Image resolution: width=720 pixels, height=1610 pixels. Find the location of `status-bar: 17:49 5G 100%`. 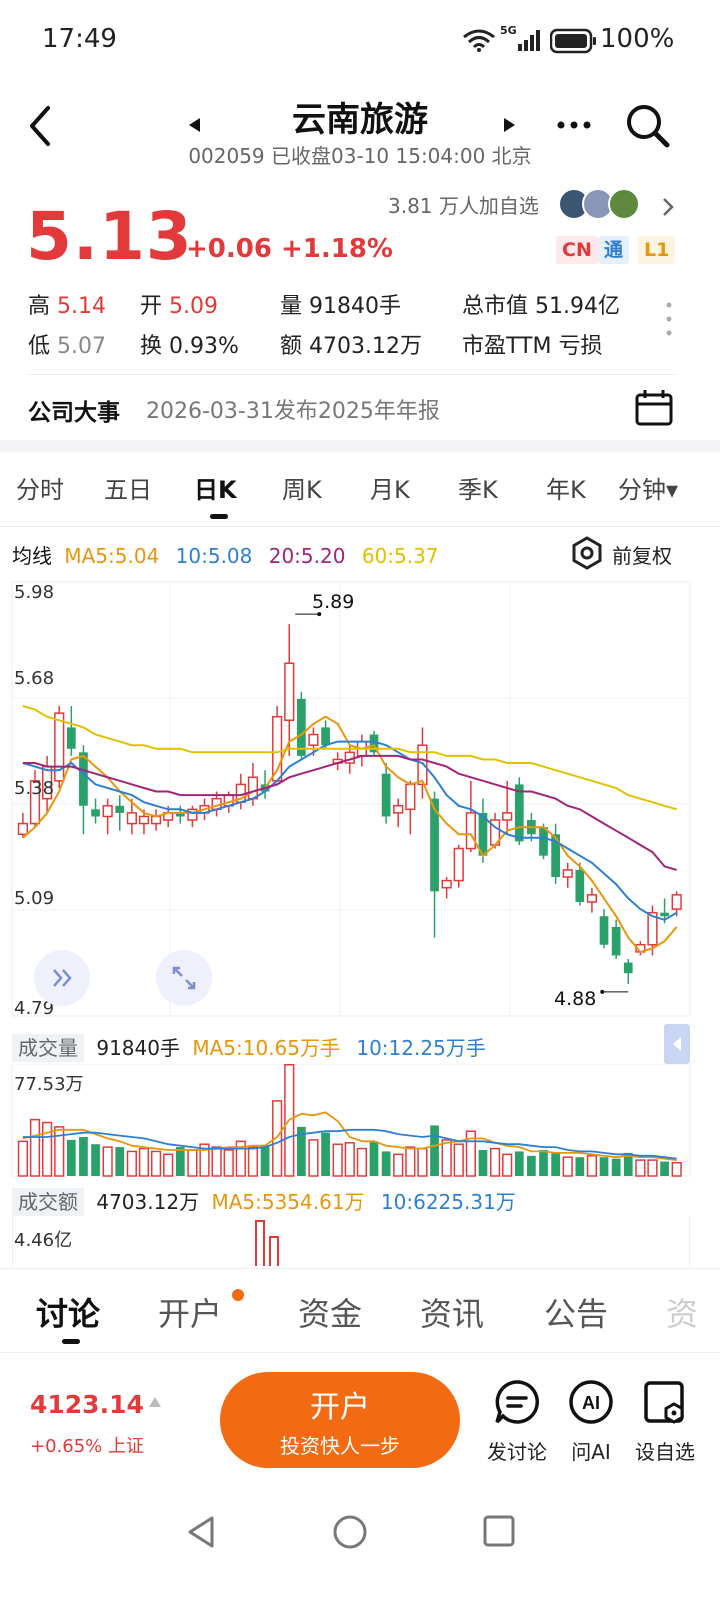

status-bar: 17:49 5G 100% is located at coordinates (360, 42).